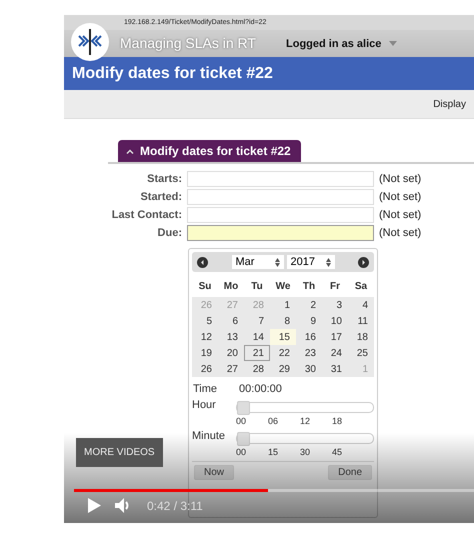  Describe the element at coordinates (172, 73) in the screenshot. I see `page-title: Modify dates for ticket #22` at that location.